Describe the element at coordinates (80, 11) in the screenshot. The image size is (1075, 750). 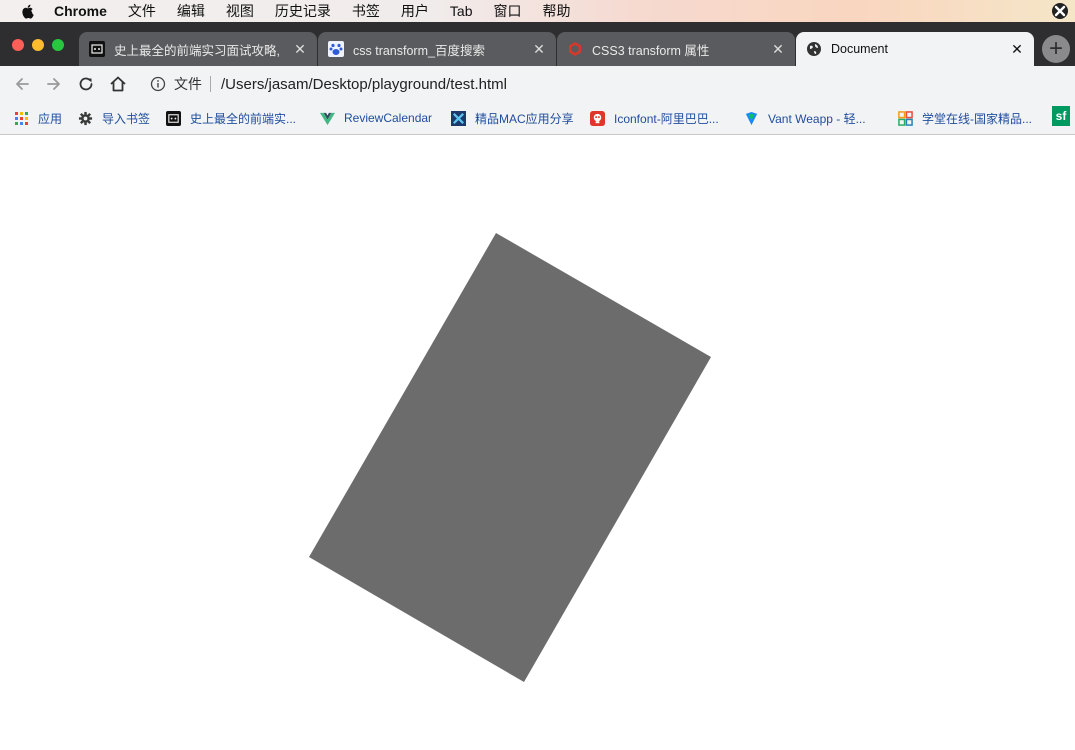
I see `menu-app-name: Chrome` at that location.